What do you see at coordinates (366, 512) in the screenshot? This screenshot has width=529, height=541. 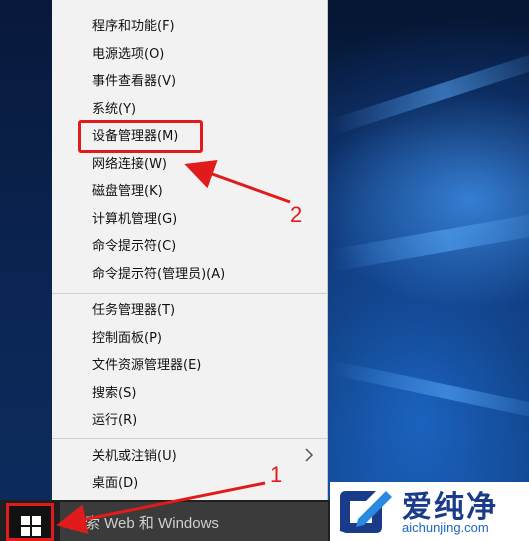 I see `aichunjing-logo-icon` at bounding box center [366, 512].